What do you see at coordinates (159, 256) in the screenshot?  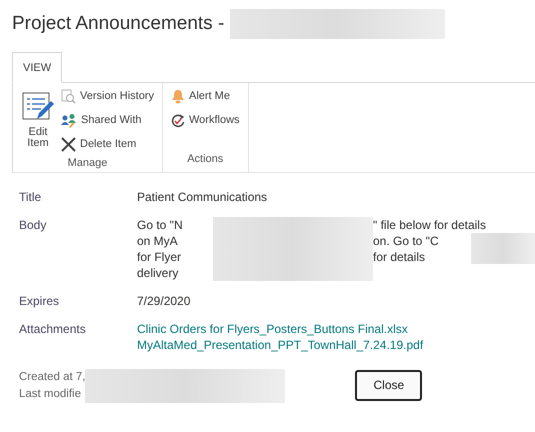 I see `body-text: for Flyer` at bounding box center [159, 256].